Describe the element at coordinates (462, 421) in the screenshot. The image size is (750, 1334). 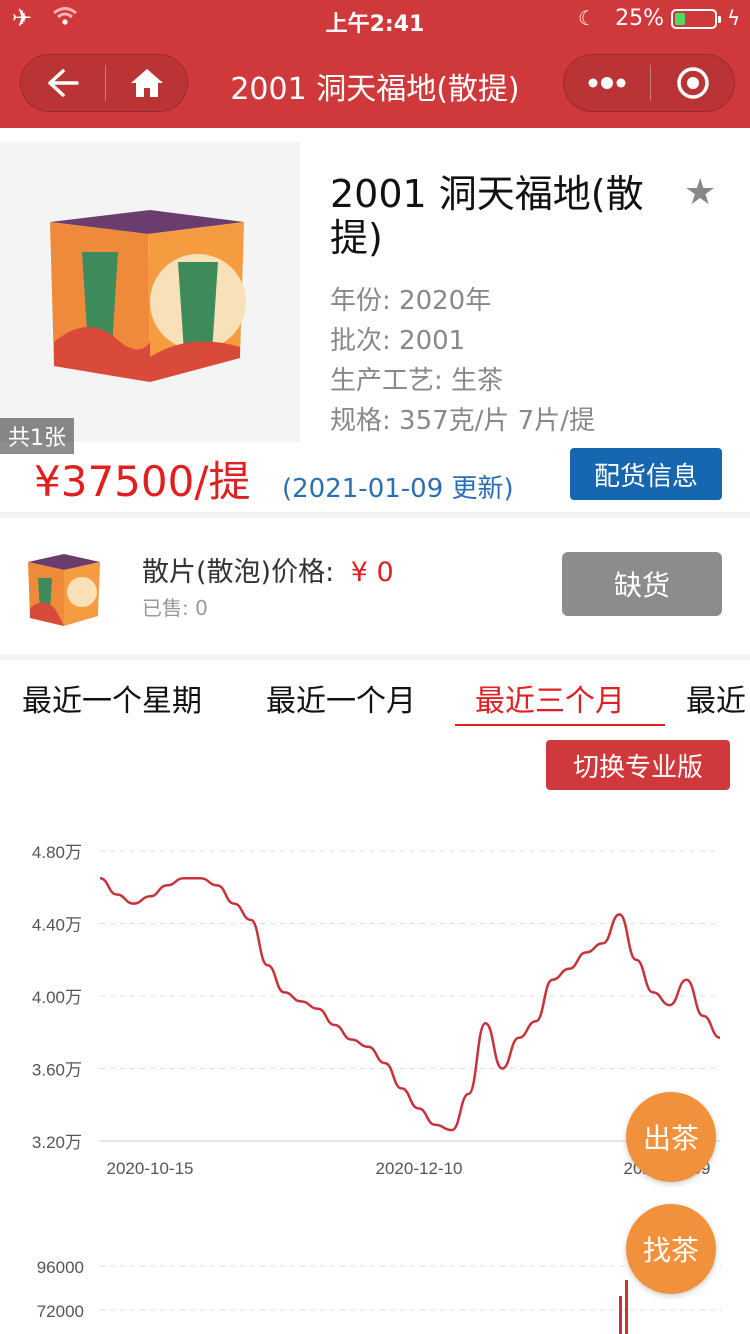
I see `product-spec: 规格: 357克/片 7片/提` at that location.